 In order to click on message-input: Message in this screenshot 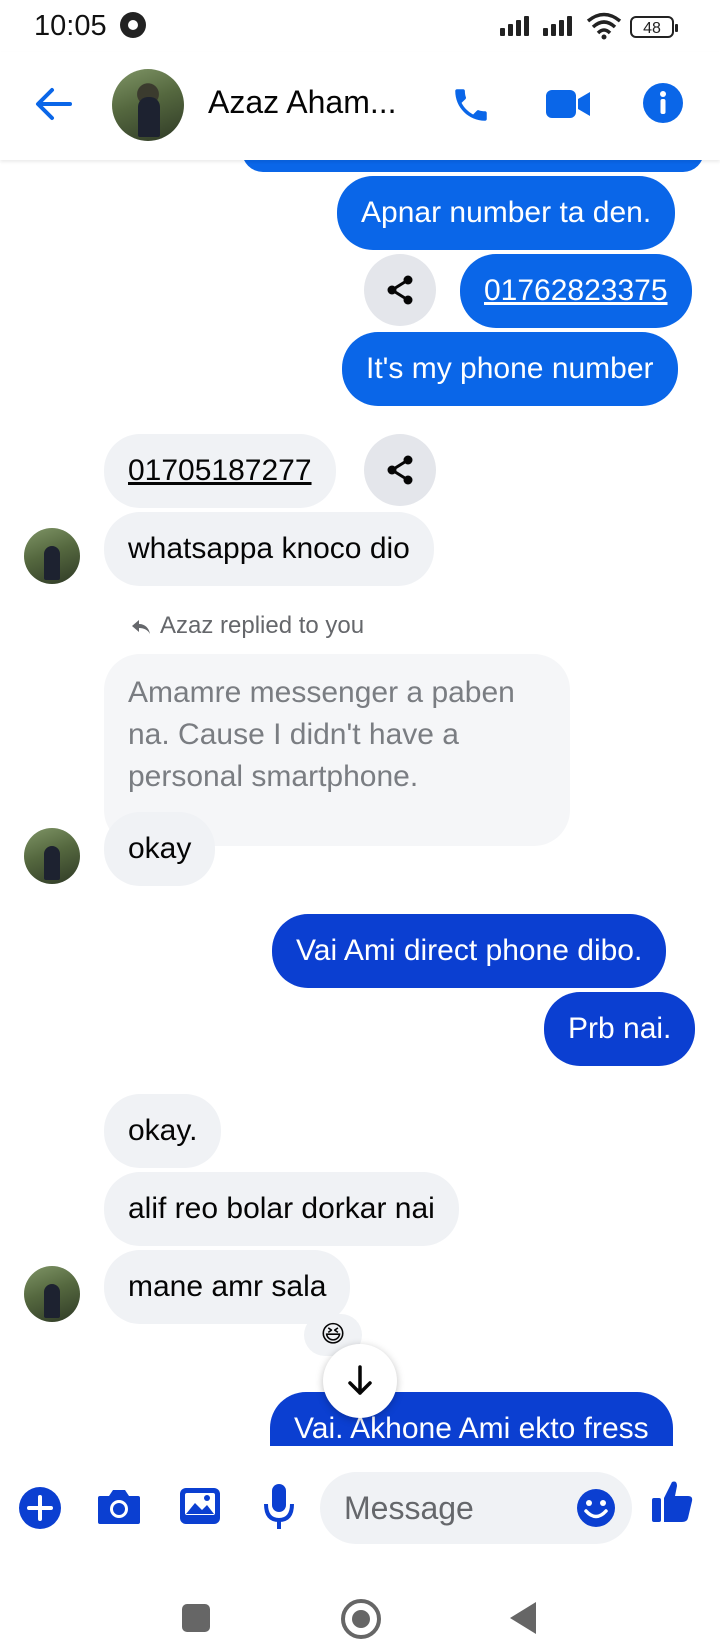, I will do `click(476, 1508)`.